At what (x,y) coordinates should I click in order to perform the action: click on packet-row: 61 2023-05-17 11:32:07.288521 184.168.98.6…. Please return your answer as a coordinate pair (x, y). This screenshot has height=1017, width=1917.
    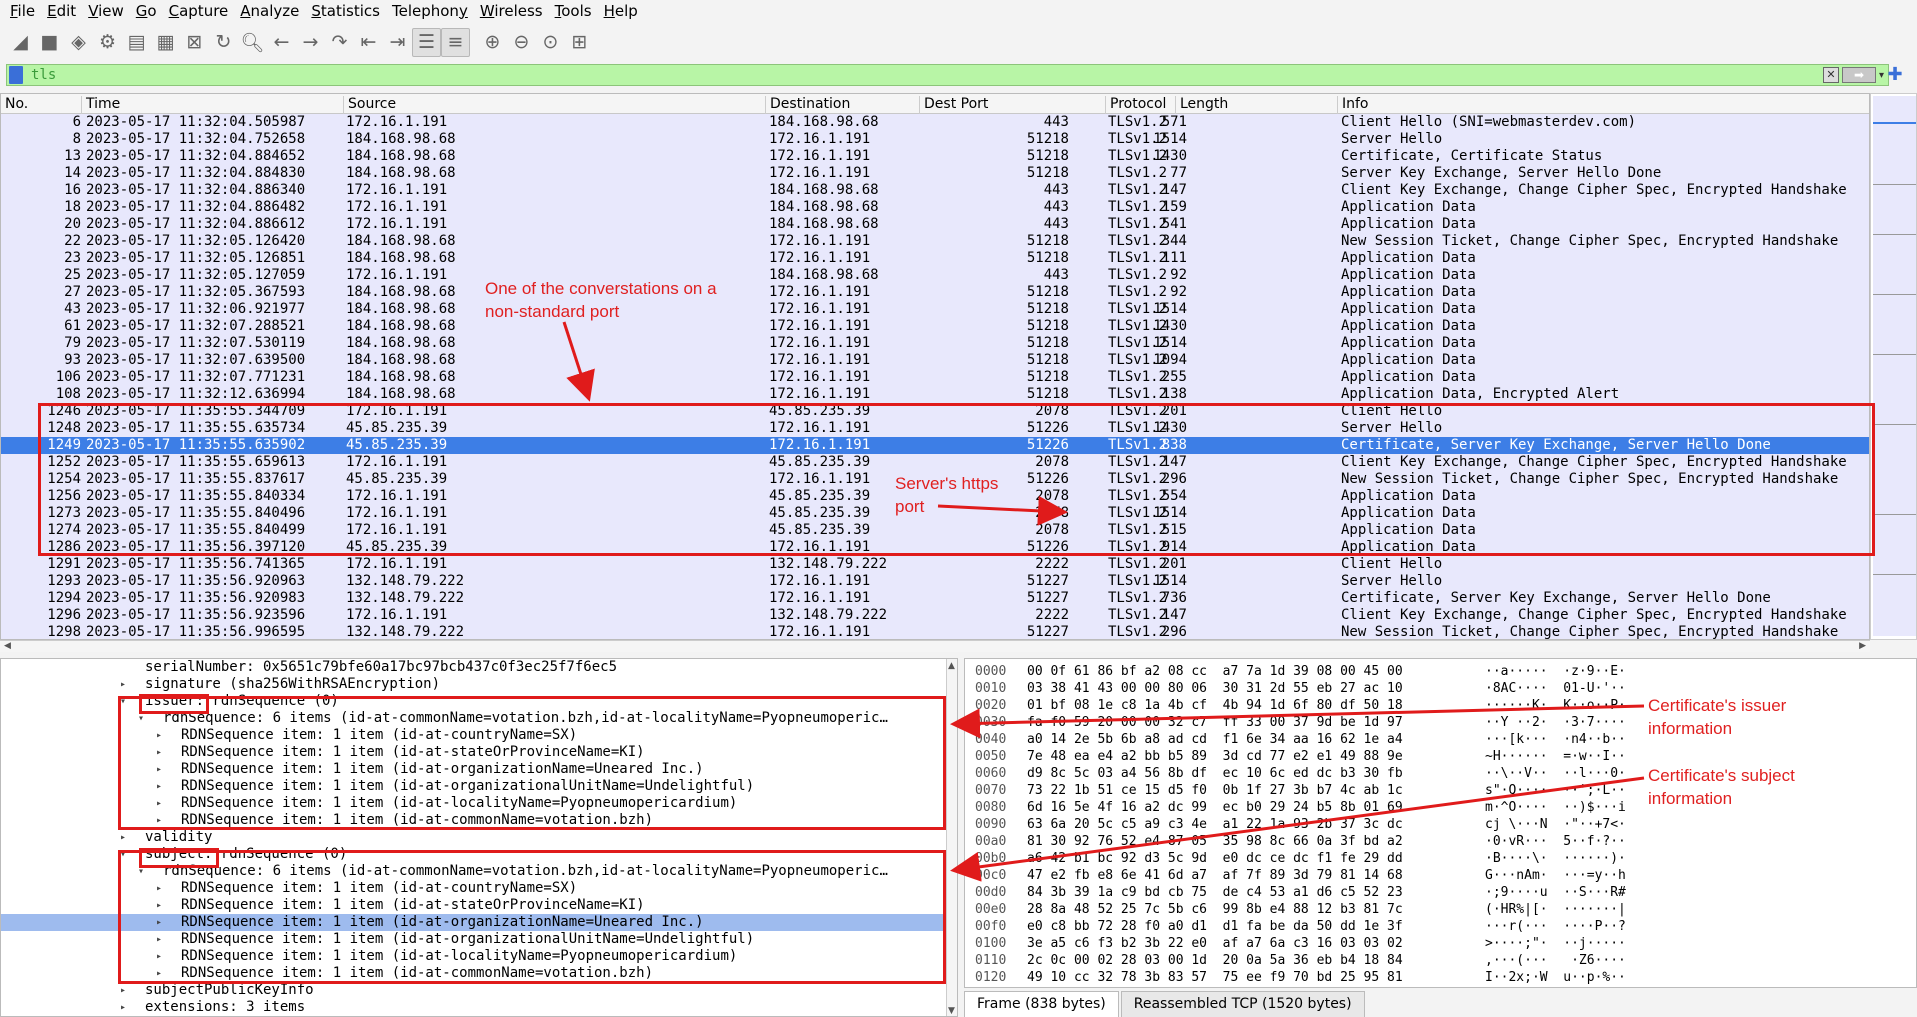
    Looking at the image, I should click on (935, 326).